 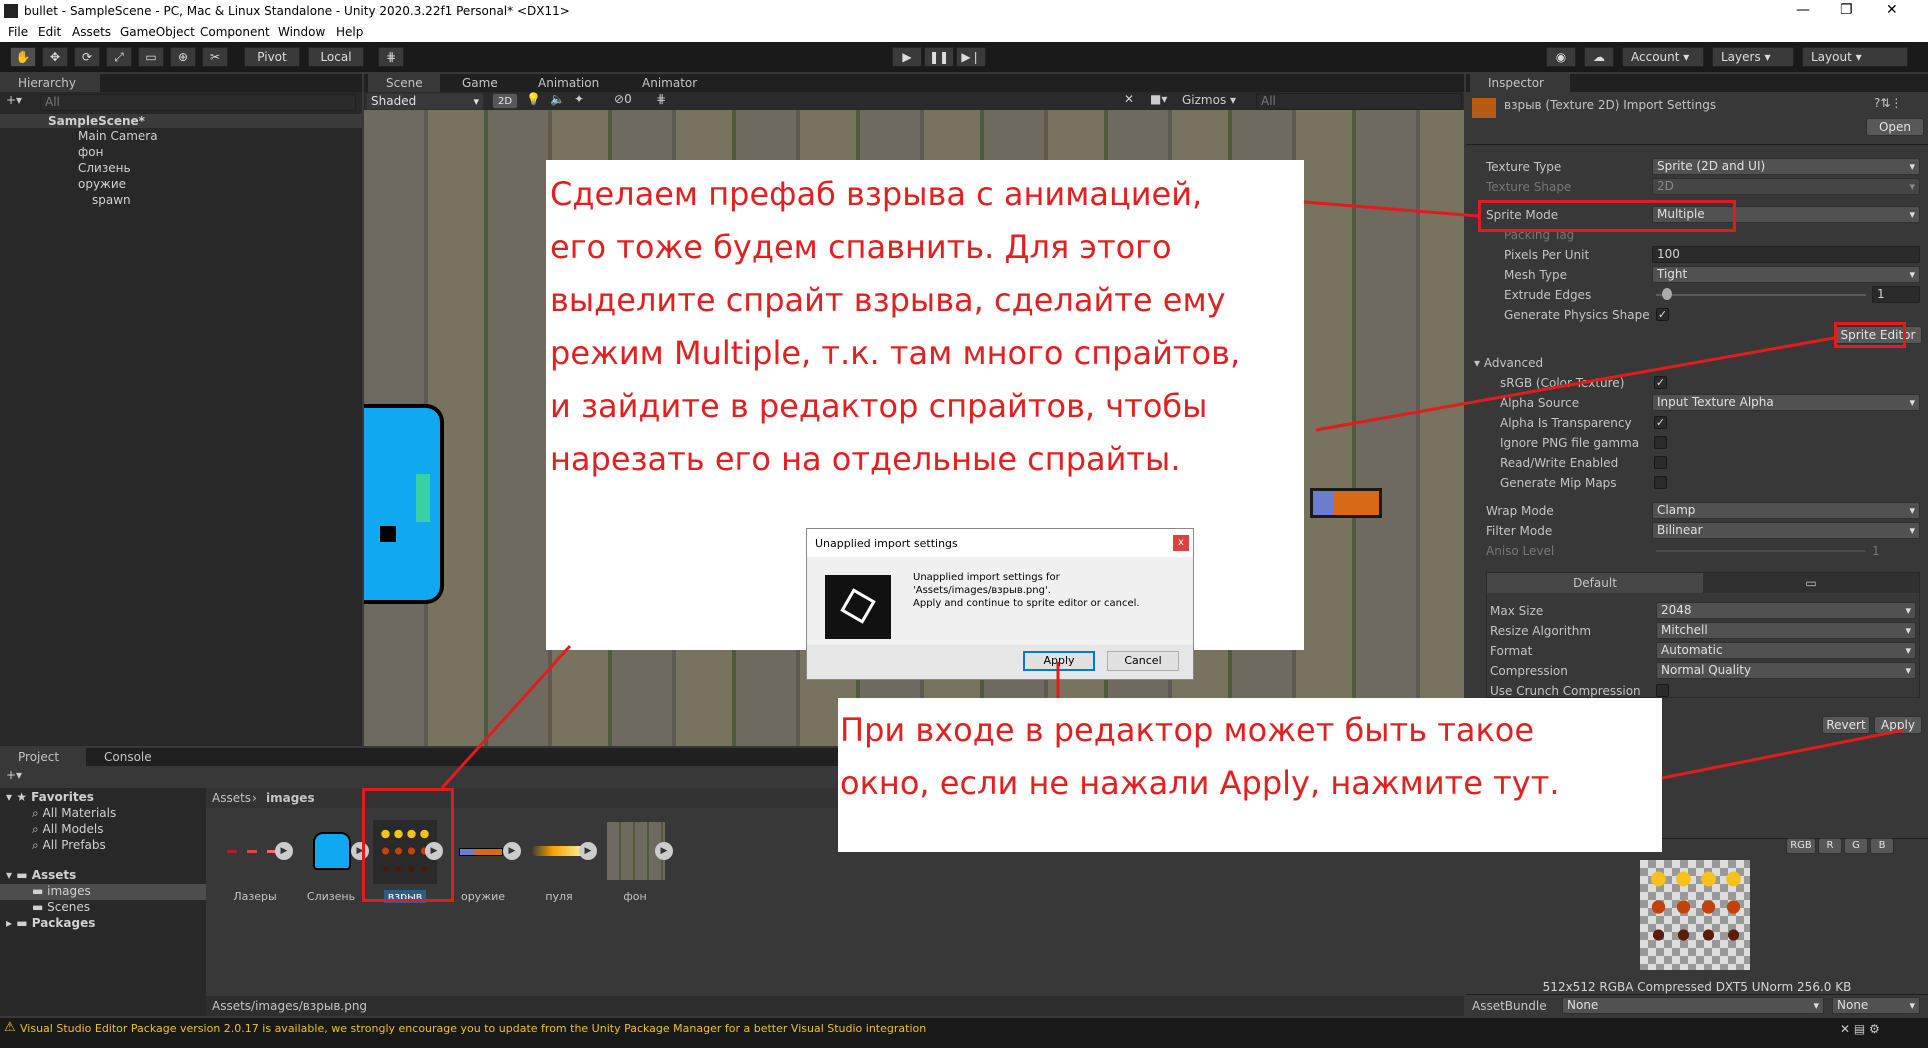 What do you see at coordinates (1786, 510) in the screenshot?
I see `wrap-mode-dropdown: Clamp` at bounding box center [1786, 510].